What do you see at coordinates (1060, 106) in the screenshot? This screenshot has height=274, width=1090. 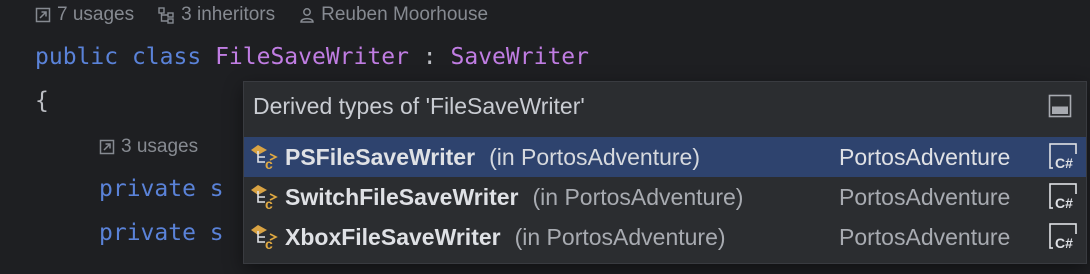 I see `pin-window-icon` at bounding box center [1060, 106].